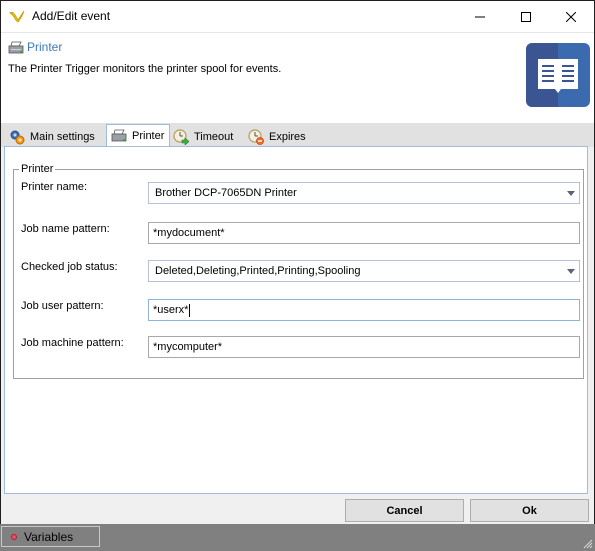 This screenshot has height=551, width=595. I want to click on status-dot-icon, so click(14, 536).